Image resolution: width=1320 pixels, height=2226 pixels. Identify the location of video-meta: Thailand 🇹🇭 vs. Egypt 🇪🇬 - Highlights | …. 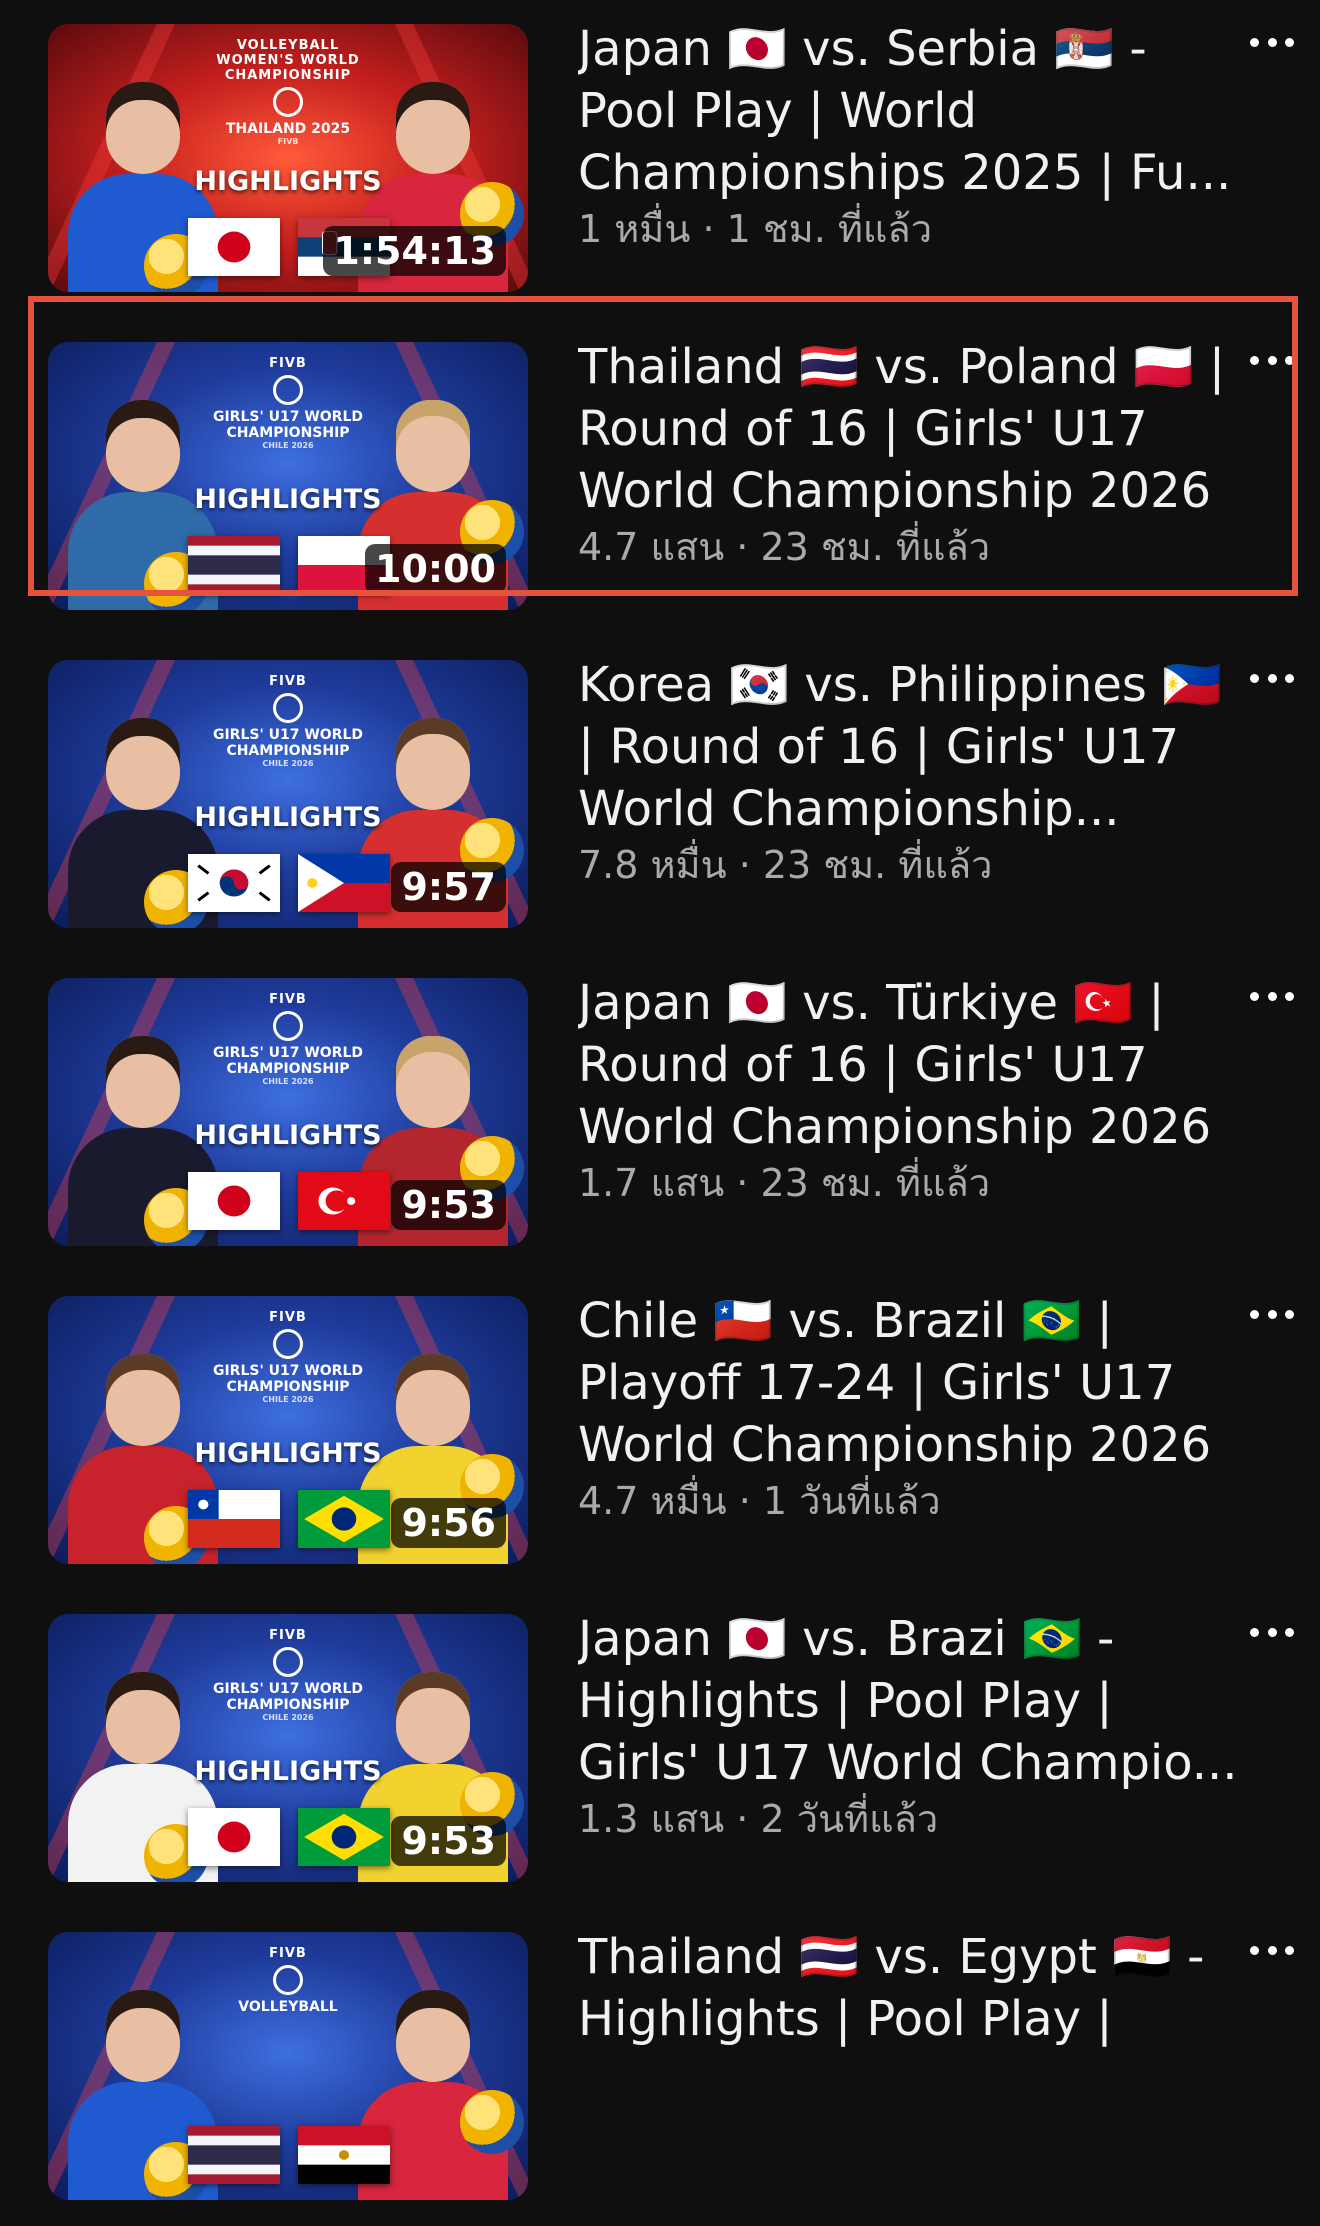
(908, 1989).